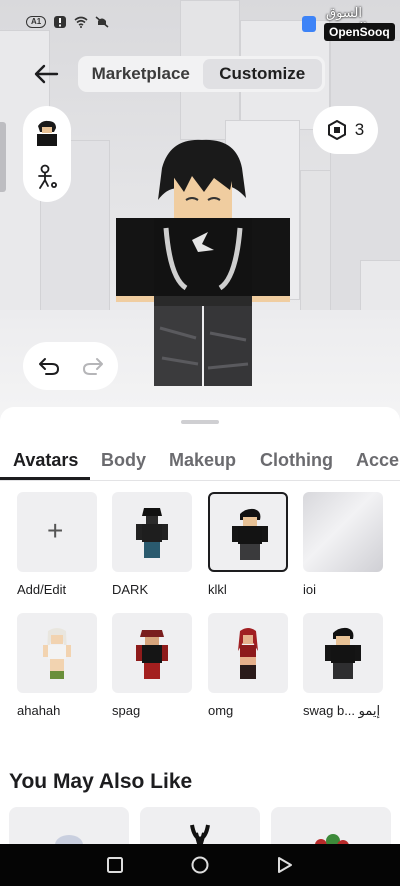  What do you see at coordinates (141, 74) in the screenshot?
I see `tab-marketplace: Marketplace` at bounding box center [141, 74].